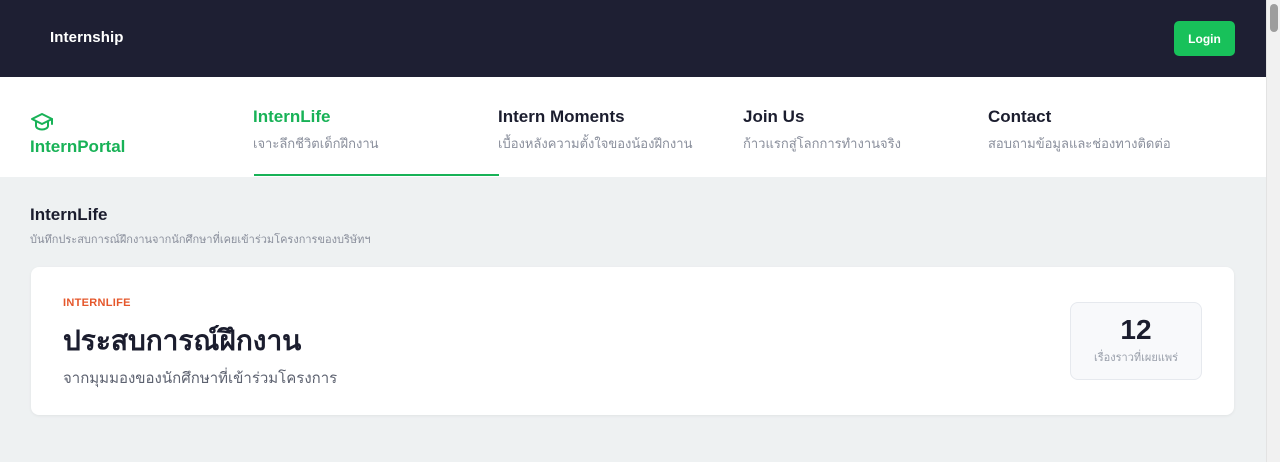  I want to click on card-eyebrow: INTERNLIFE, so click(97, 303).